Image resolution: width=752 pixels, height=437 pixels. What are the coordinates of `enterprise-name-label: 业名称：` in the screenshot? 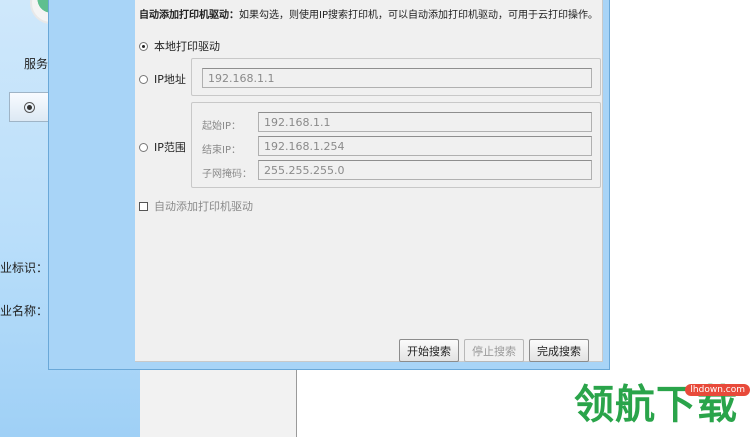 It's located at (24, 311).